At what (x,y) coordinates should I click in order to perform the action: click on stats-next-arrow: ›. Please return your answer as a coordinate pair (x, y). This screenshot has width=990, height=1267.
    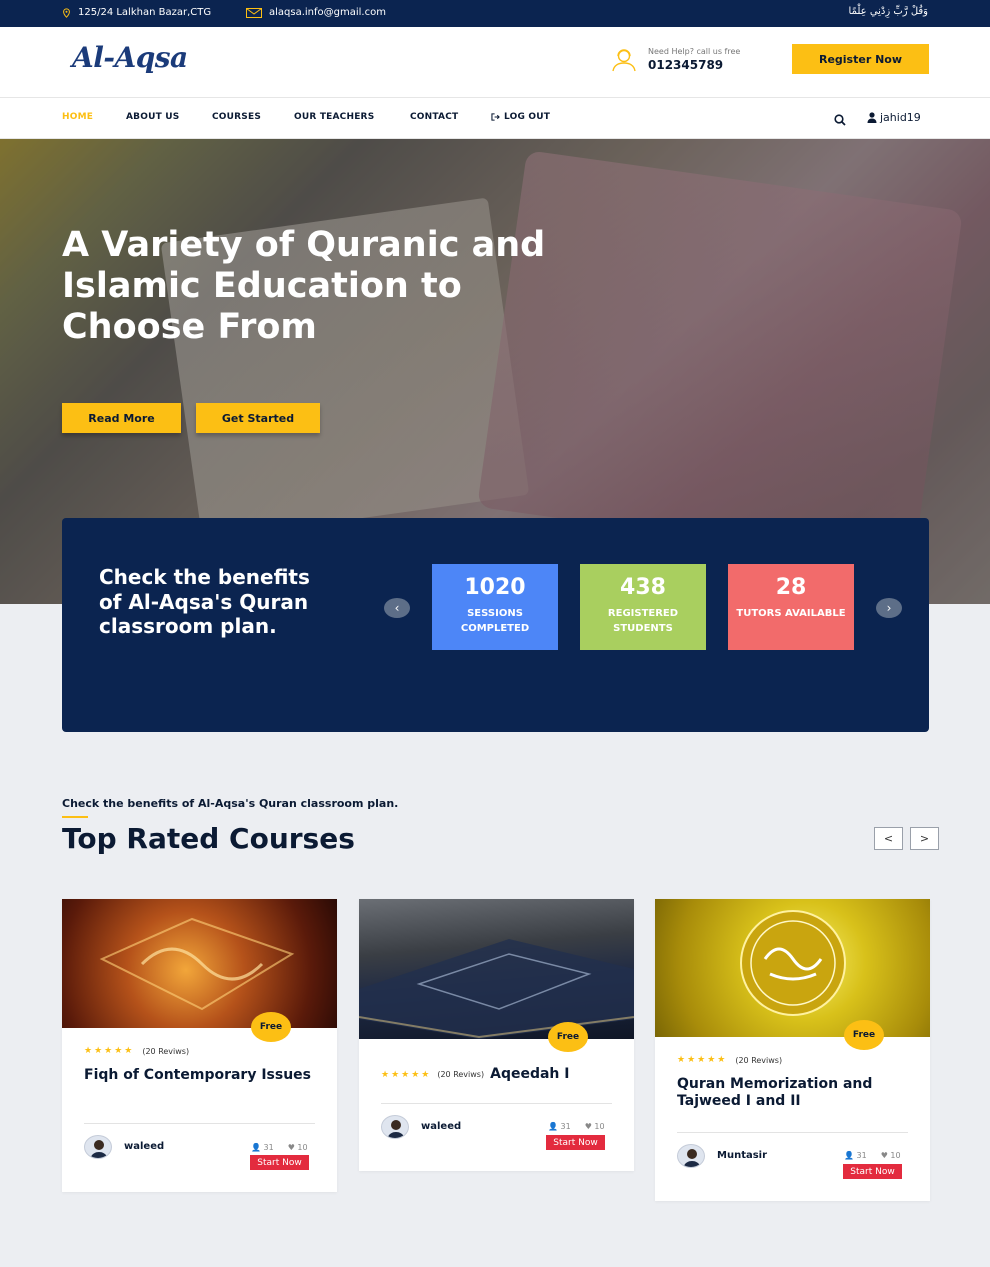
    Looking at the image, I should click on (889, 608).